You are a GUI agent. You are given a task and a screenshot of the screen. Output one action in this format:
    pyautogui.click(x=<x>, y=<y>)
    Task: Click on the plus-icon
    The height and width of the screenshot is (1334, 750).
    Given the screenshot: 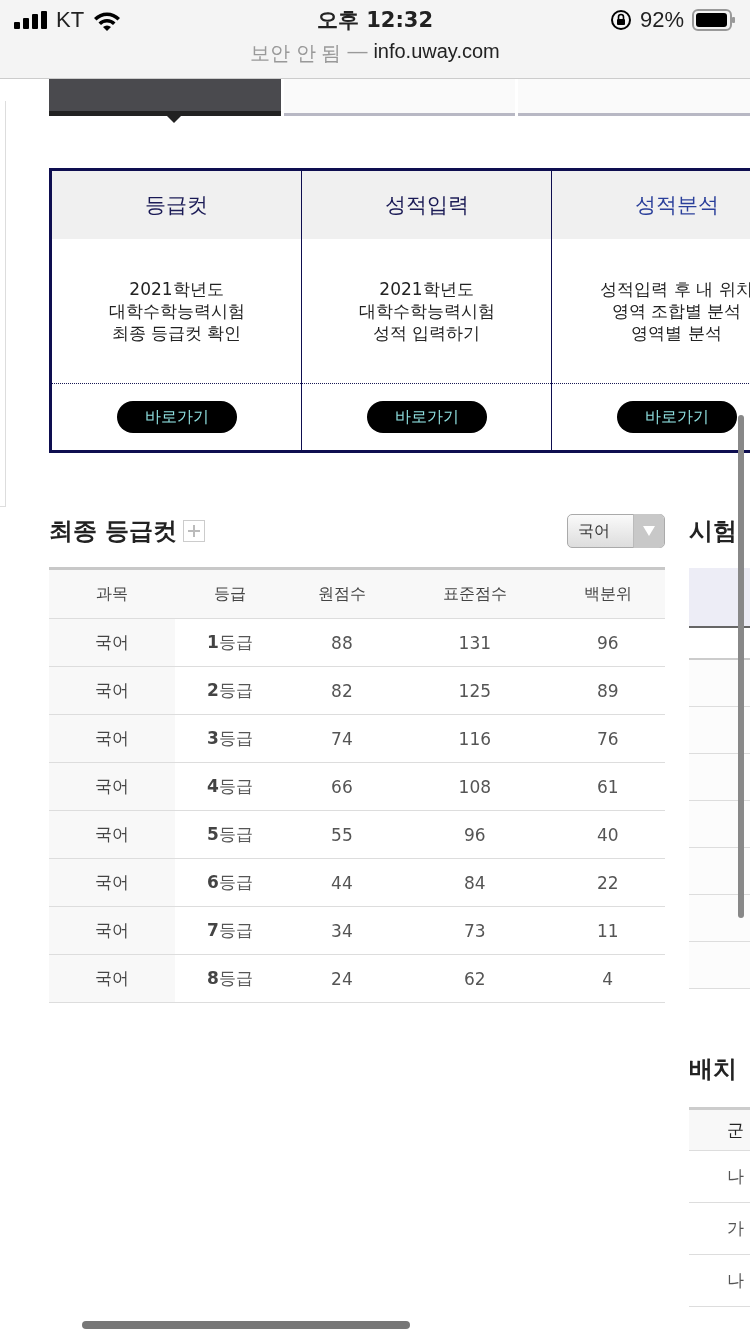 What is the action you would take?
    pyautogui.click(x=194, y=531)
    